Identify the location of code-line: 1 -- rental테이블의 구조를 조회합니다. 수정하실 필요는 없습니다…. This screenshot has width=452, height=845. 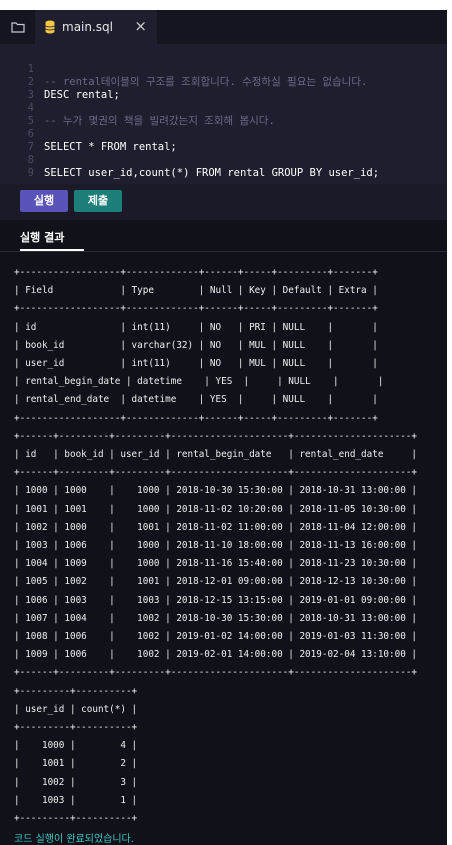
(223, 69).